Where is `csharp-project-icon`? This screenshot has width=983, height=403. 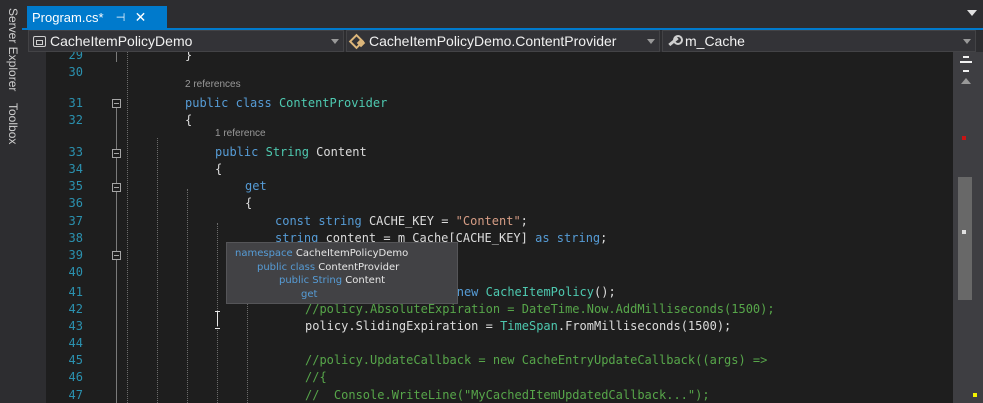
csharp-project-icon is located at coordinates (39, 41).